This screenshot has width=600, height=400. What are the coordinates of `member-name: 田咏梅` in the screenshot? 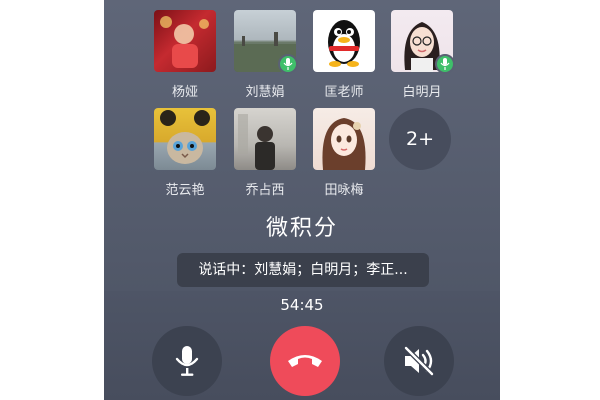 It's located at (344, 190).